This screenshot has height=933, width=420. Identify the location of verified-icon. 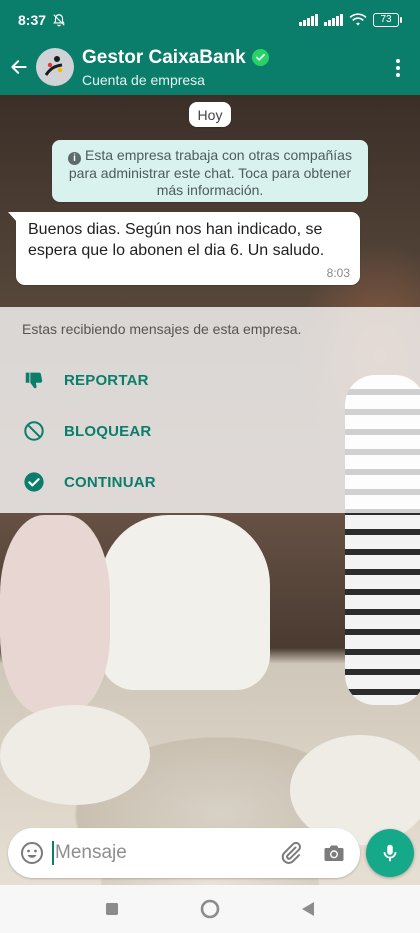
(260, 57).